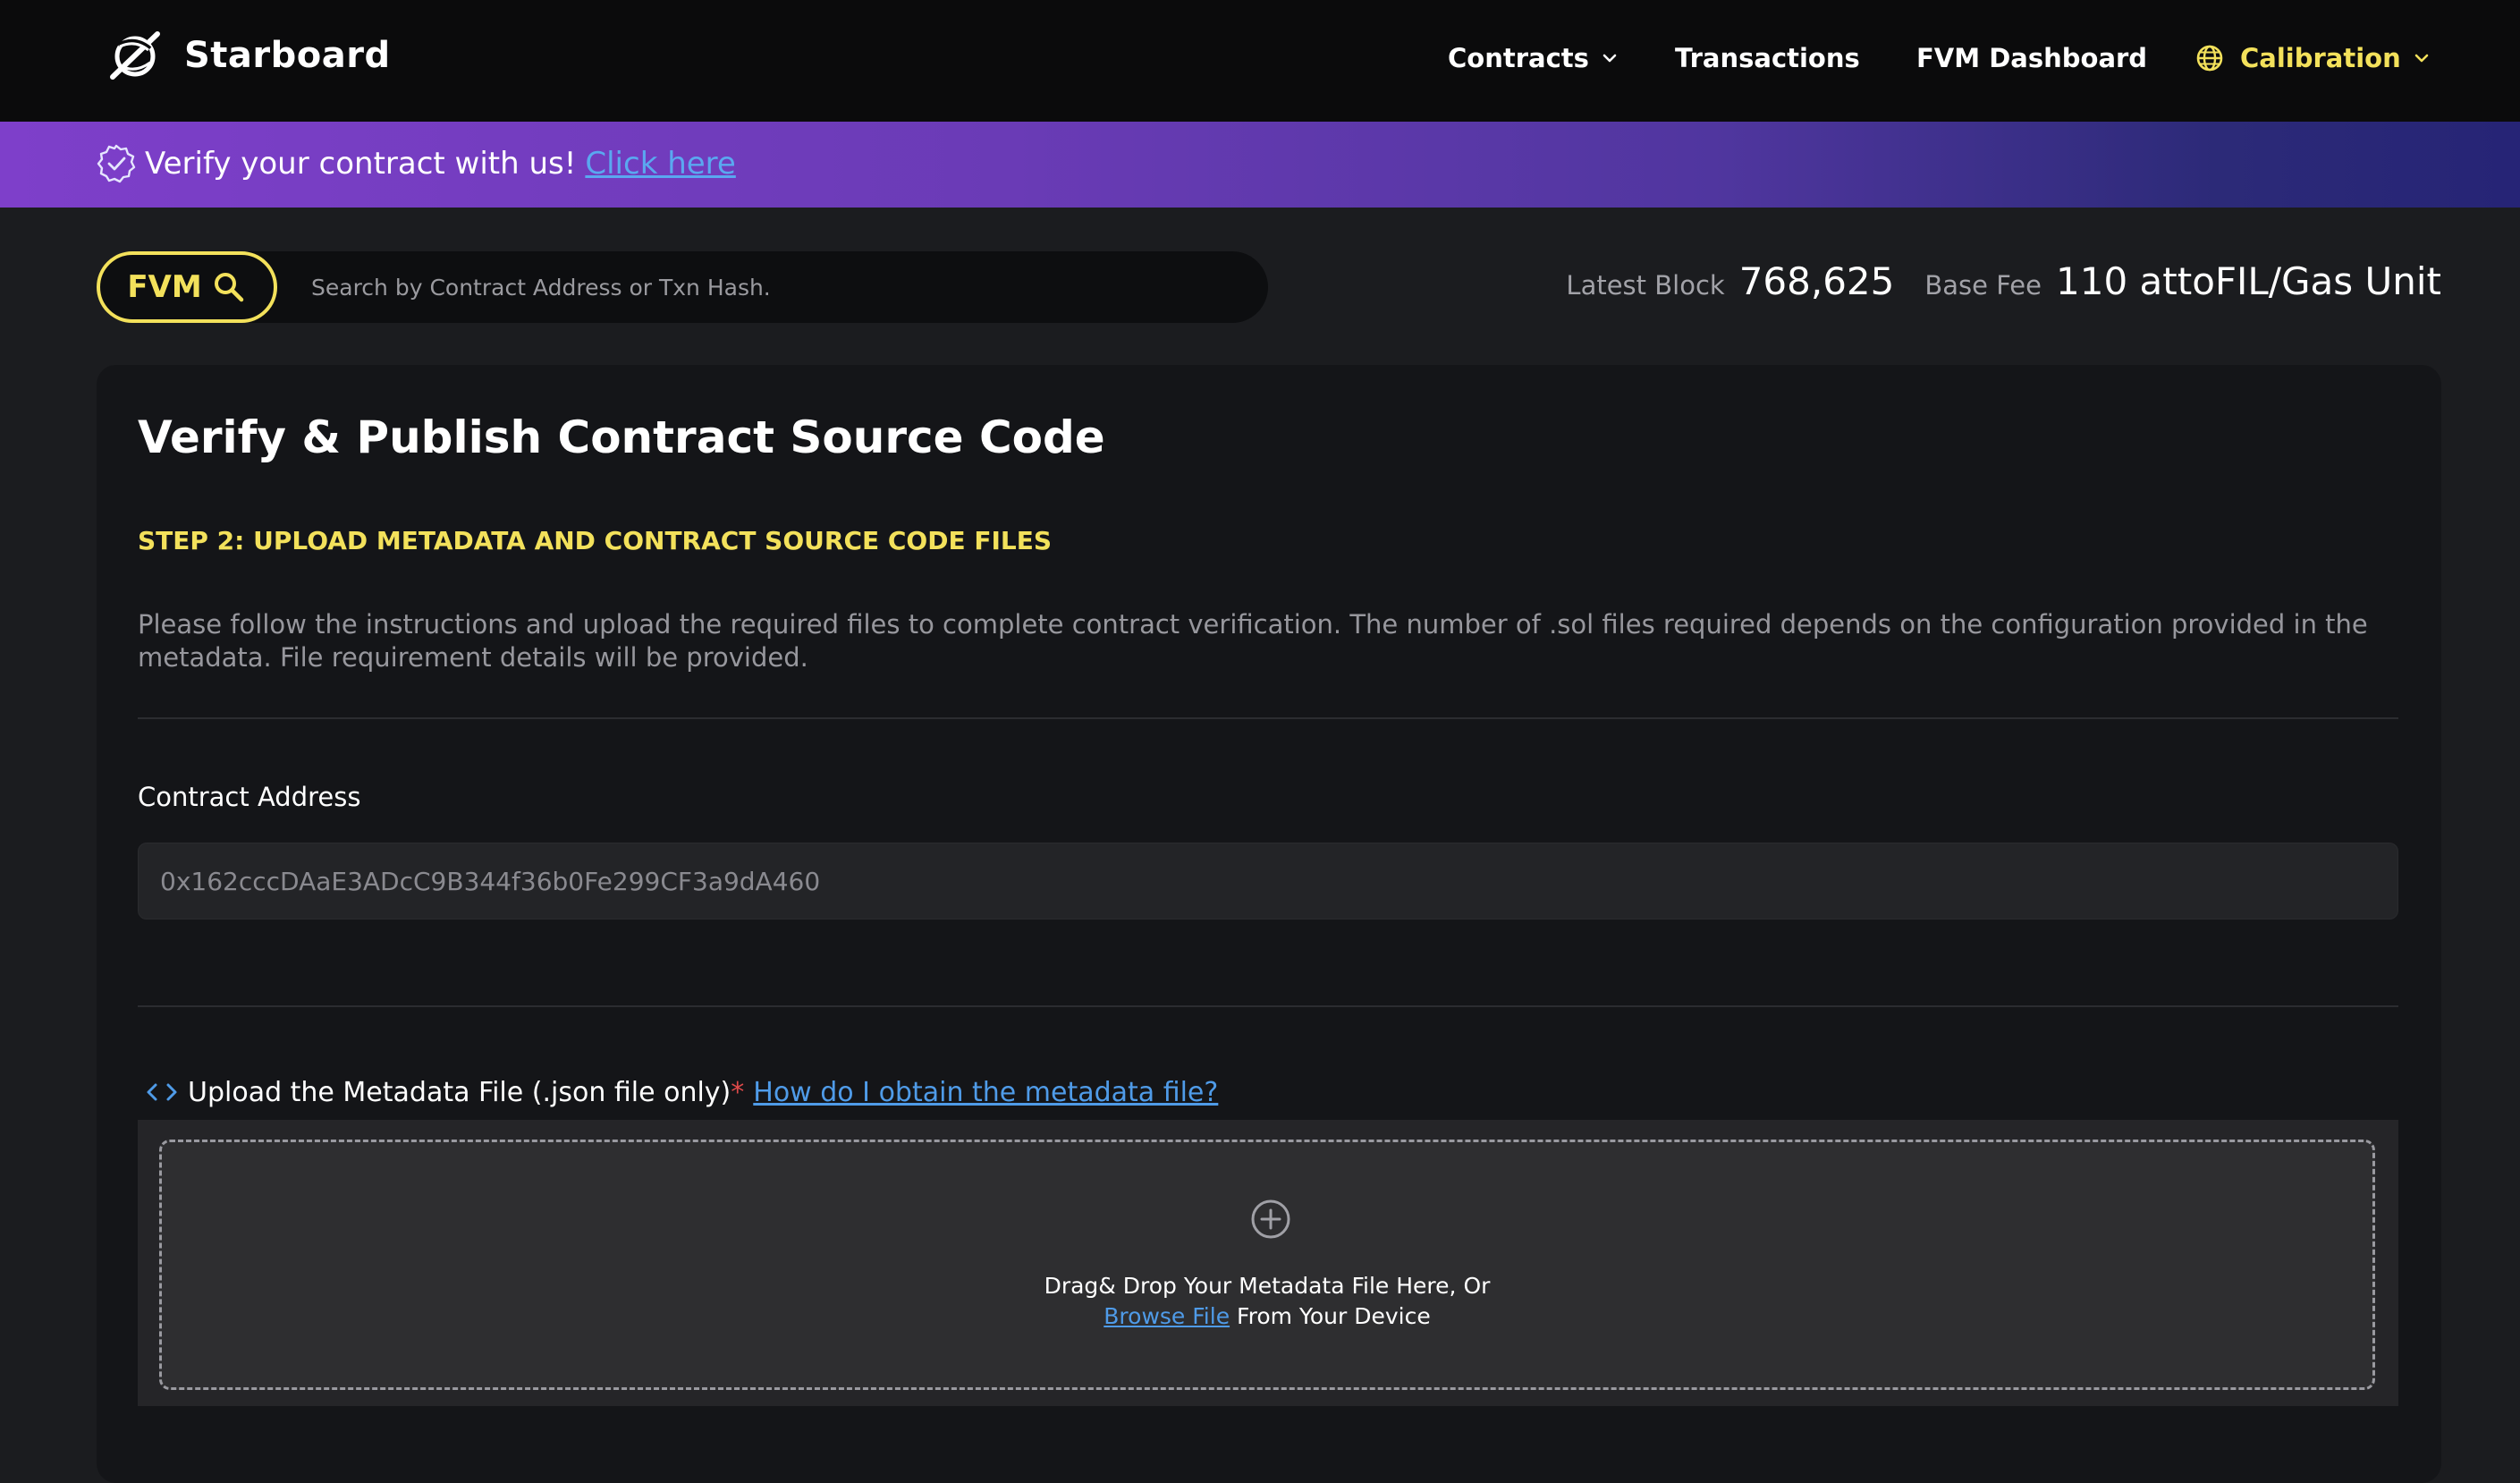 This screenshot has width=2520, height=1483. What do you see at coordinates (1268, 881) in the screenshot?
I see `contract-address-field` at bounding box center [1268, 881].